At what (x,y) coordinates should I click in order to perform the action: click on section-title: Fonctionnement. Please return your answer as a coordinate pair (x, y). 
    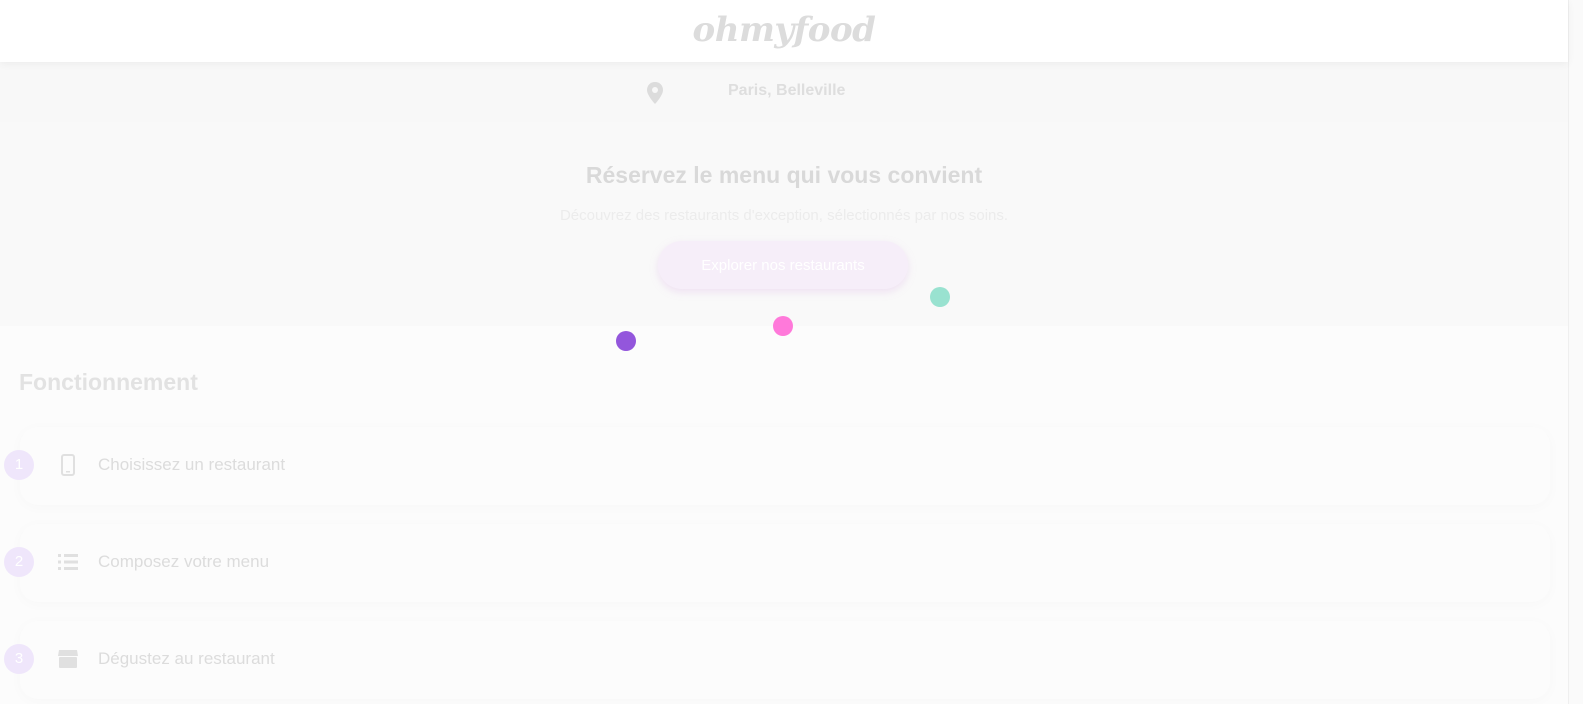
    Looking at the image, I should click on (108, 382).